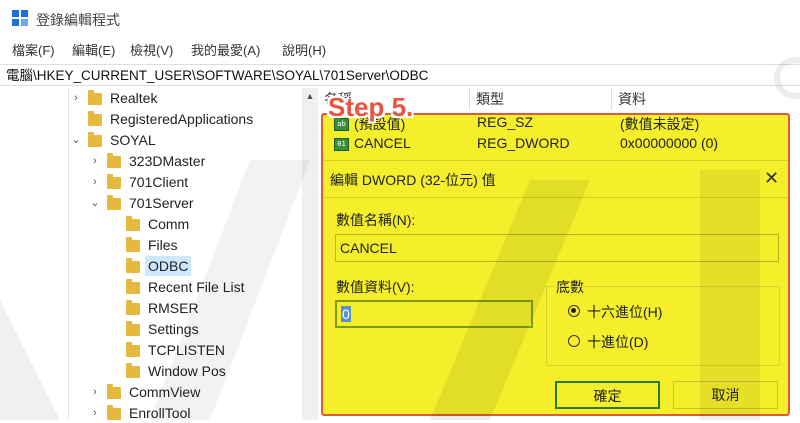 The image size is (800, 423). What do you see at coordinates (376, 220) in the screenshot?
I see `value-name-label: 數值名稱(N):` at bounding box center [376, 220].